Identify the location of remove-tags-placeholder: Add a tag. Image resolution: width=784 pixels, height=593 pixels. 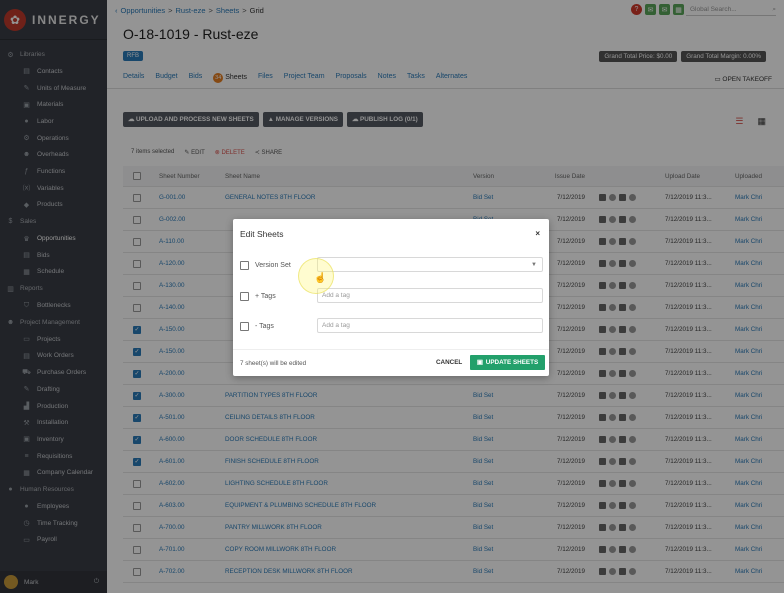
(336, 325).